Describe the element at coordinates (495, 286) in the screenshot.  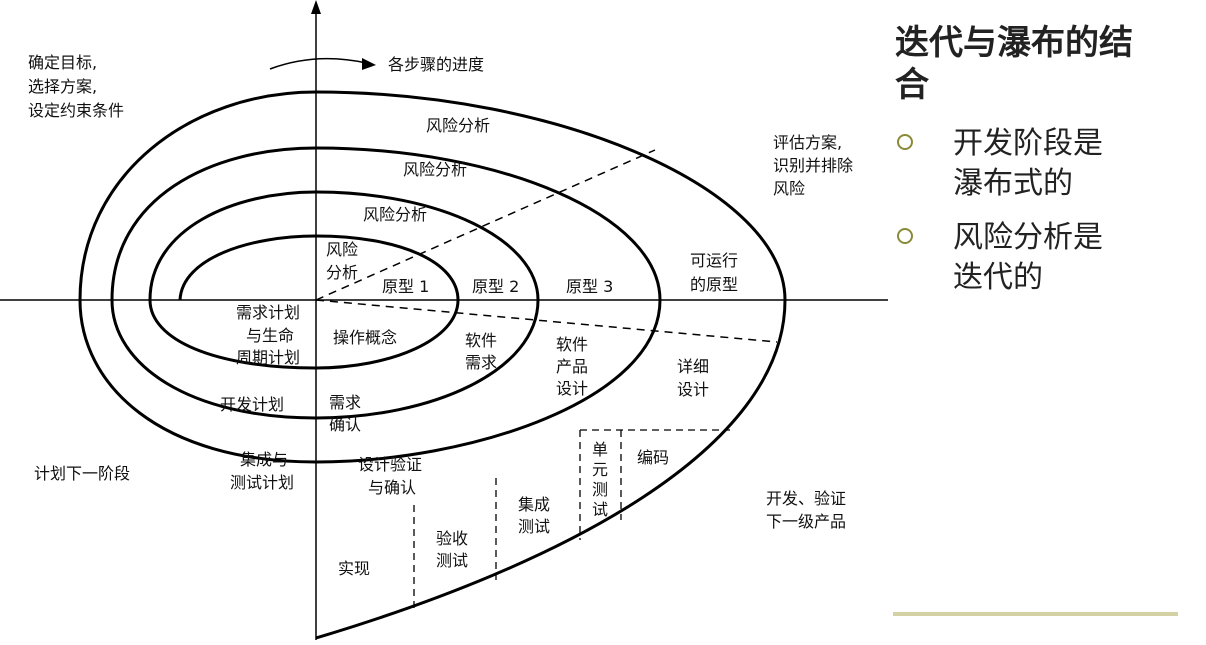
I see `prototype-2-label: 原型 2` at that location.